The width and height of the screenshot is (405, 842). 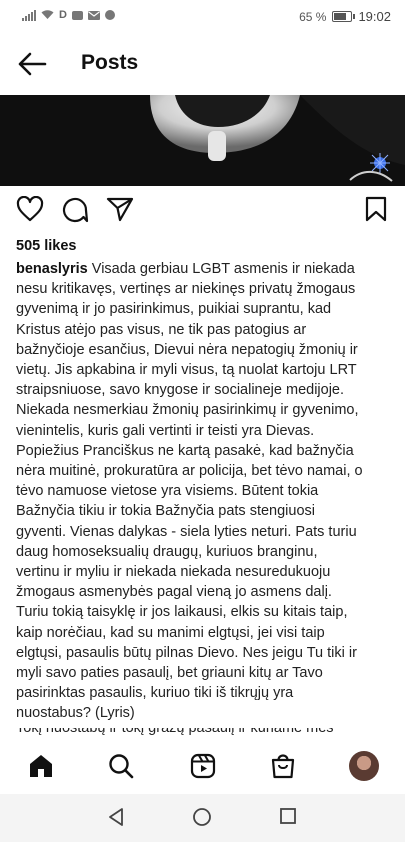 I want to click on wifi-icon, so click(x=47, y=14).